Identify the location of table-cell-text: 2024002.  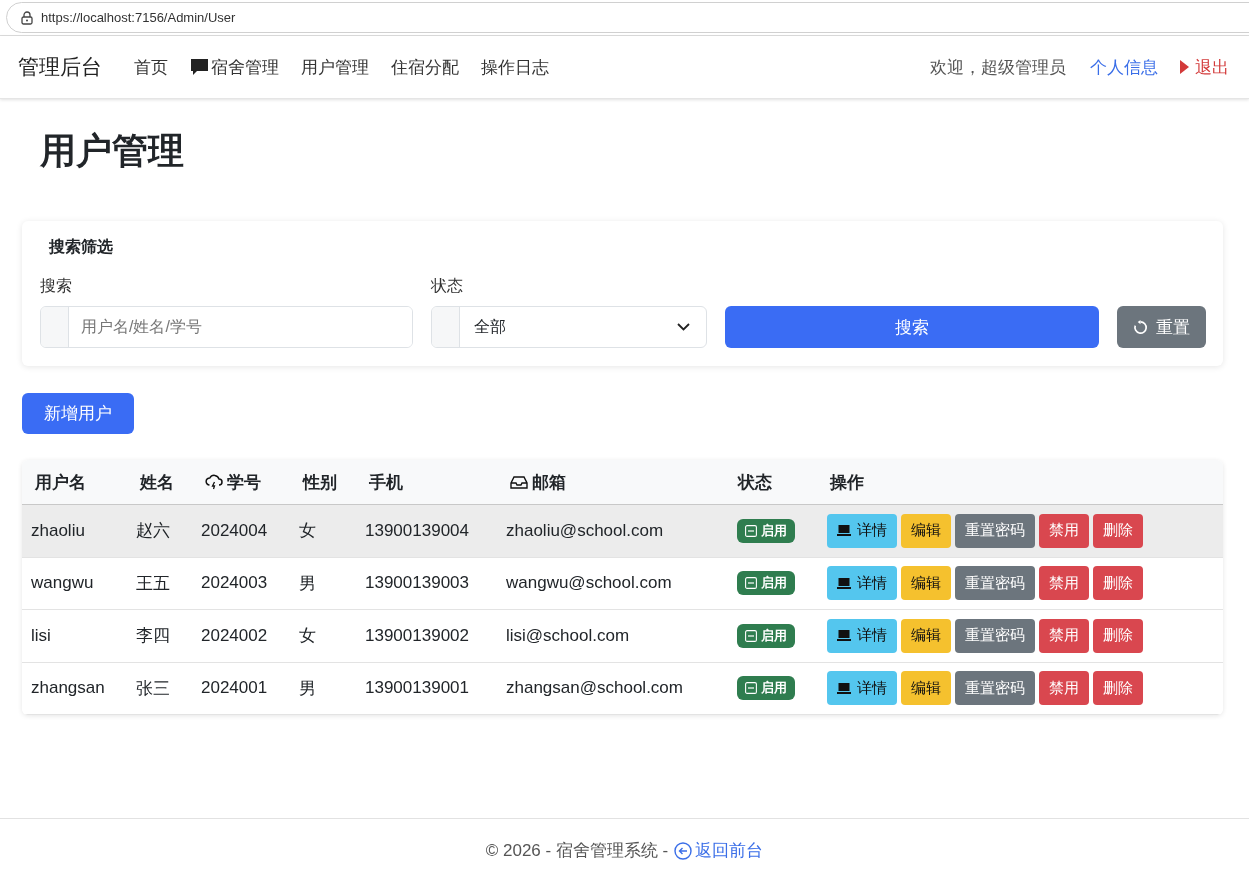
(234, 635).